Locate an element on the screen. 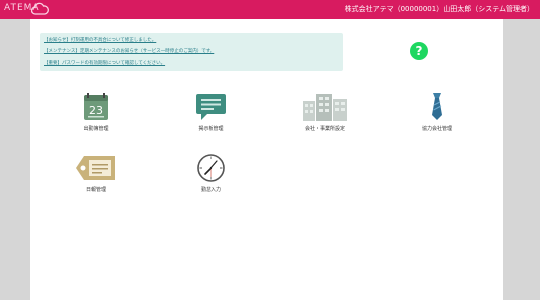 The width and height of the screenshot is (540, 300). calendar-icon: 23 is located at coordinates (96, 106).